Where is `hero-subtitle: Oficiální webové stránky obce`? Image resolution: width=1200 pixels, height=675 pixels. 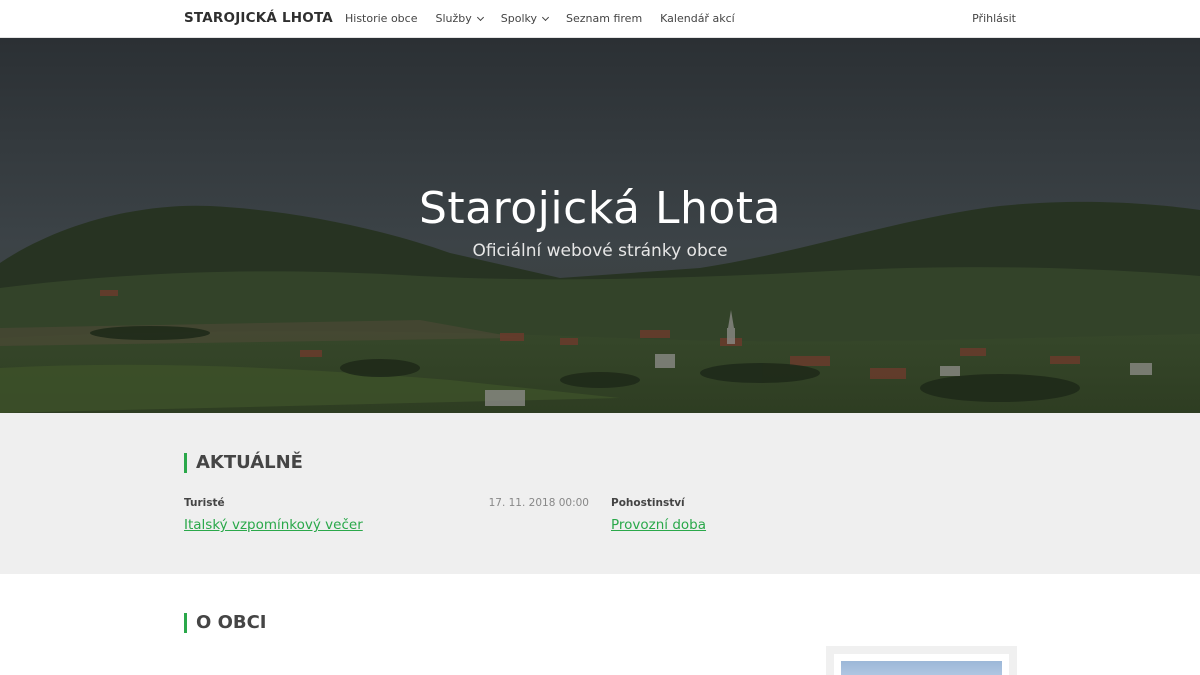 hero-subtitle: Oficiální webové stránky obce is located at coordinates (600, 251).